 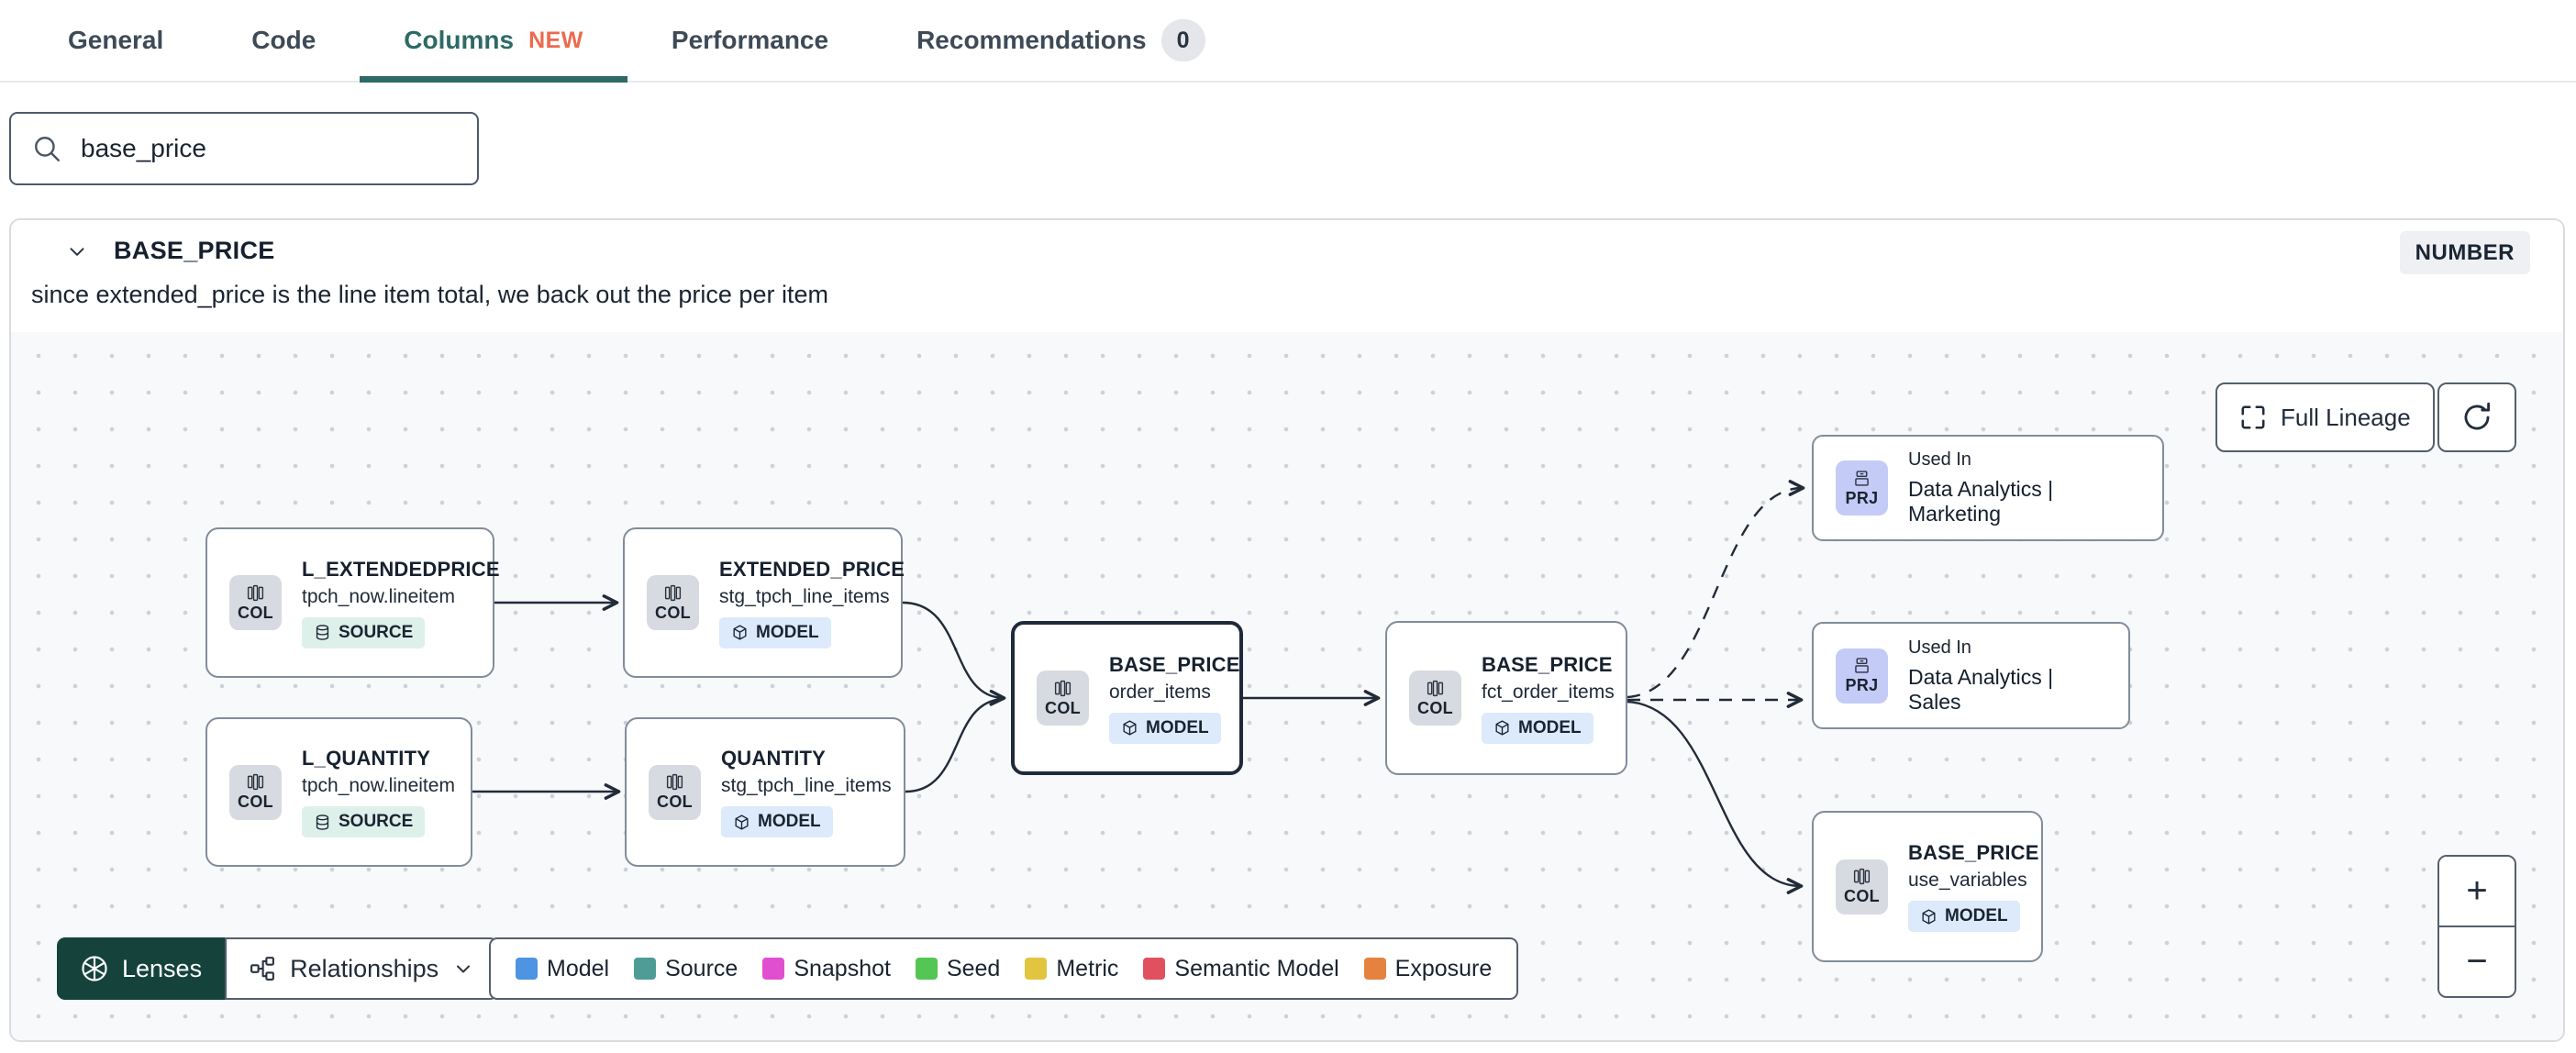 What do you see at coordinates (555, 40) in the screenshot?
I see `new-badge: NEW` at bounding box center [555, 40].